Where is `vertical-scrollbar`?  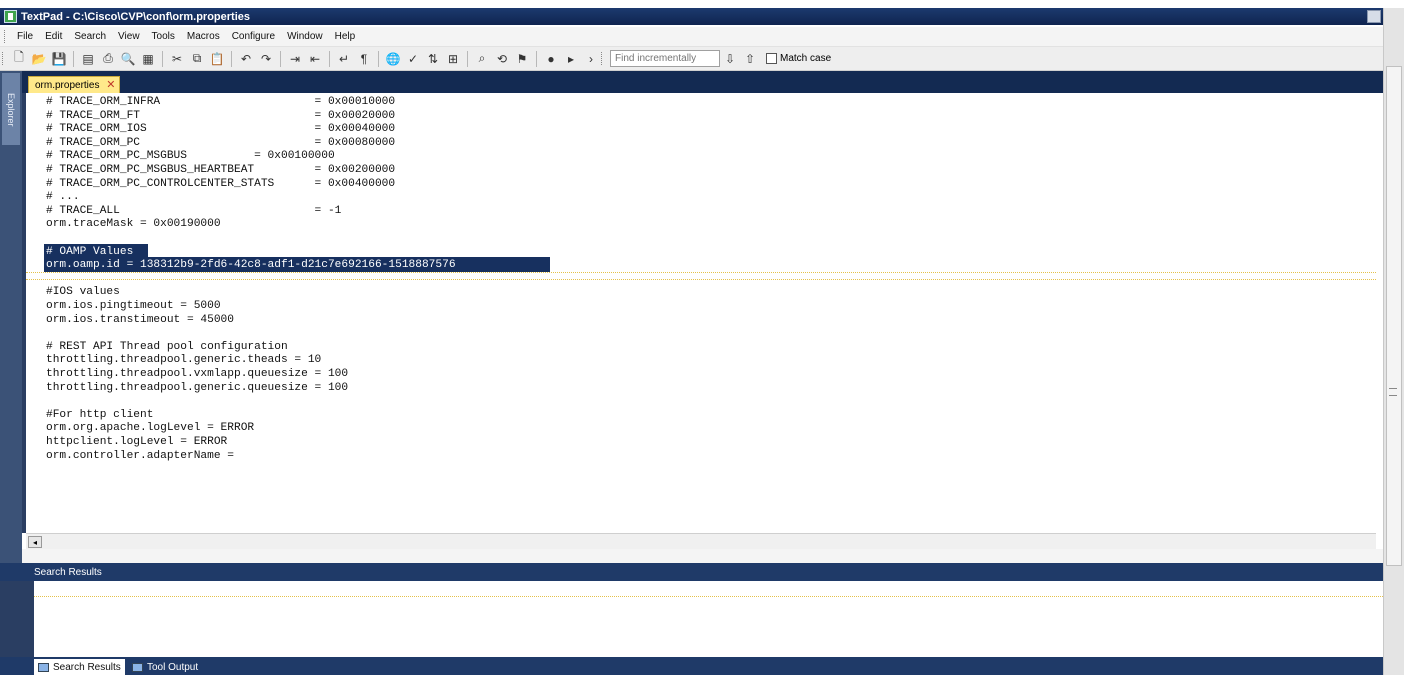
vertical-scrollbar is located at coordinates (1393, 341).